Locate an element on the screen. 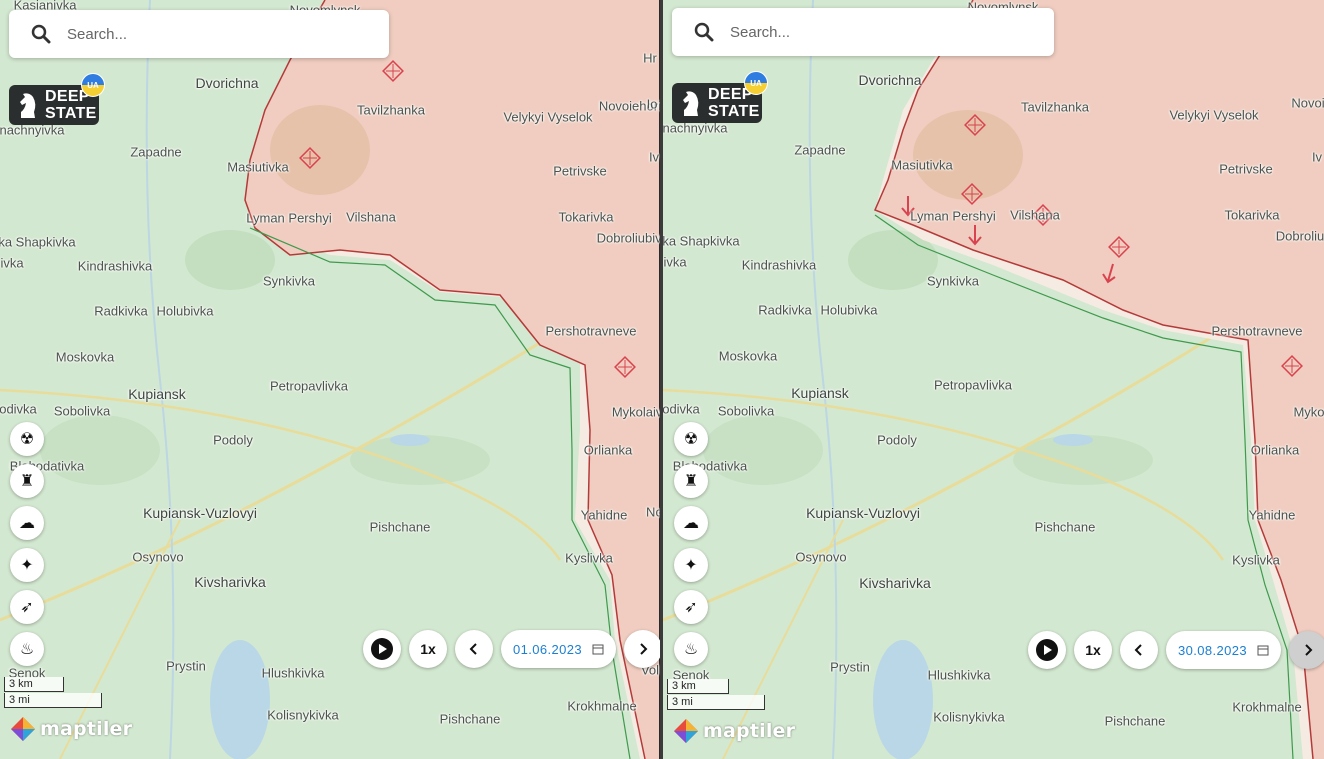 This screenshot has width=1324, height=759. current-date: 01.06.2023 is located at coordinates (547, 649).